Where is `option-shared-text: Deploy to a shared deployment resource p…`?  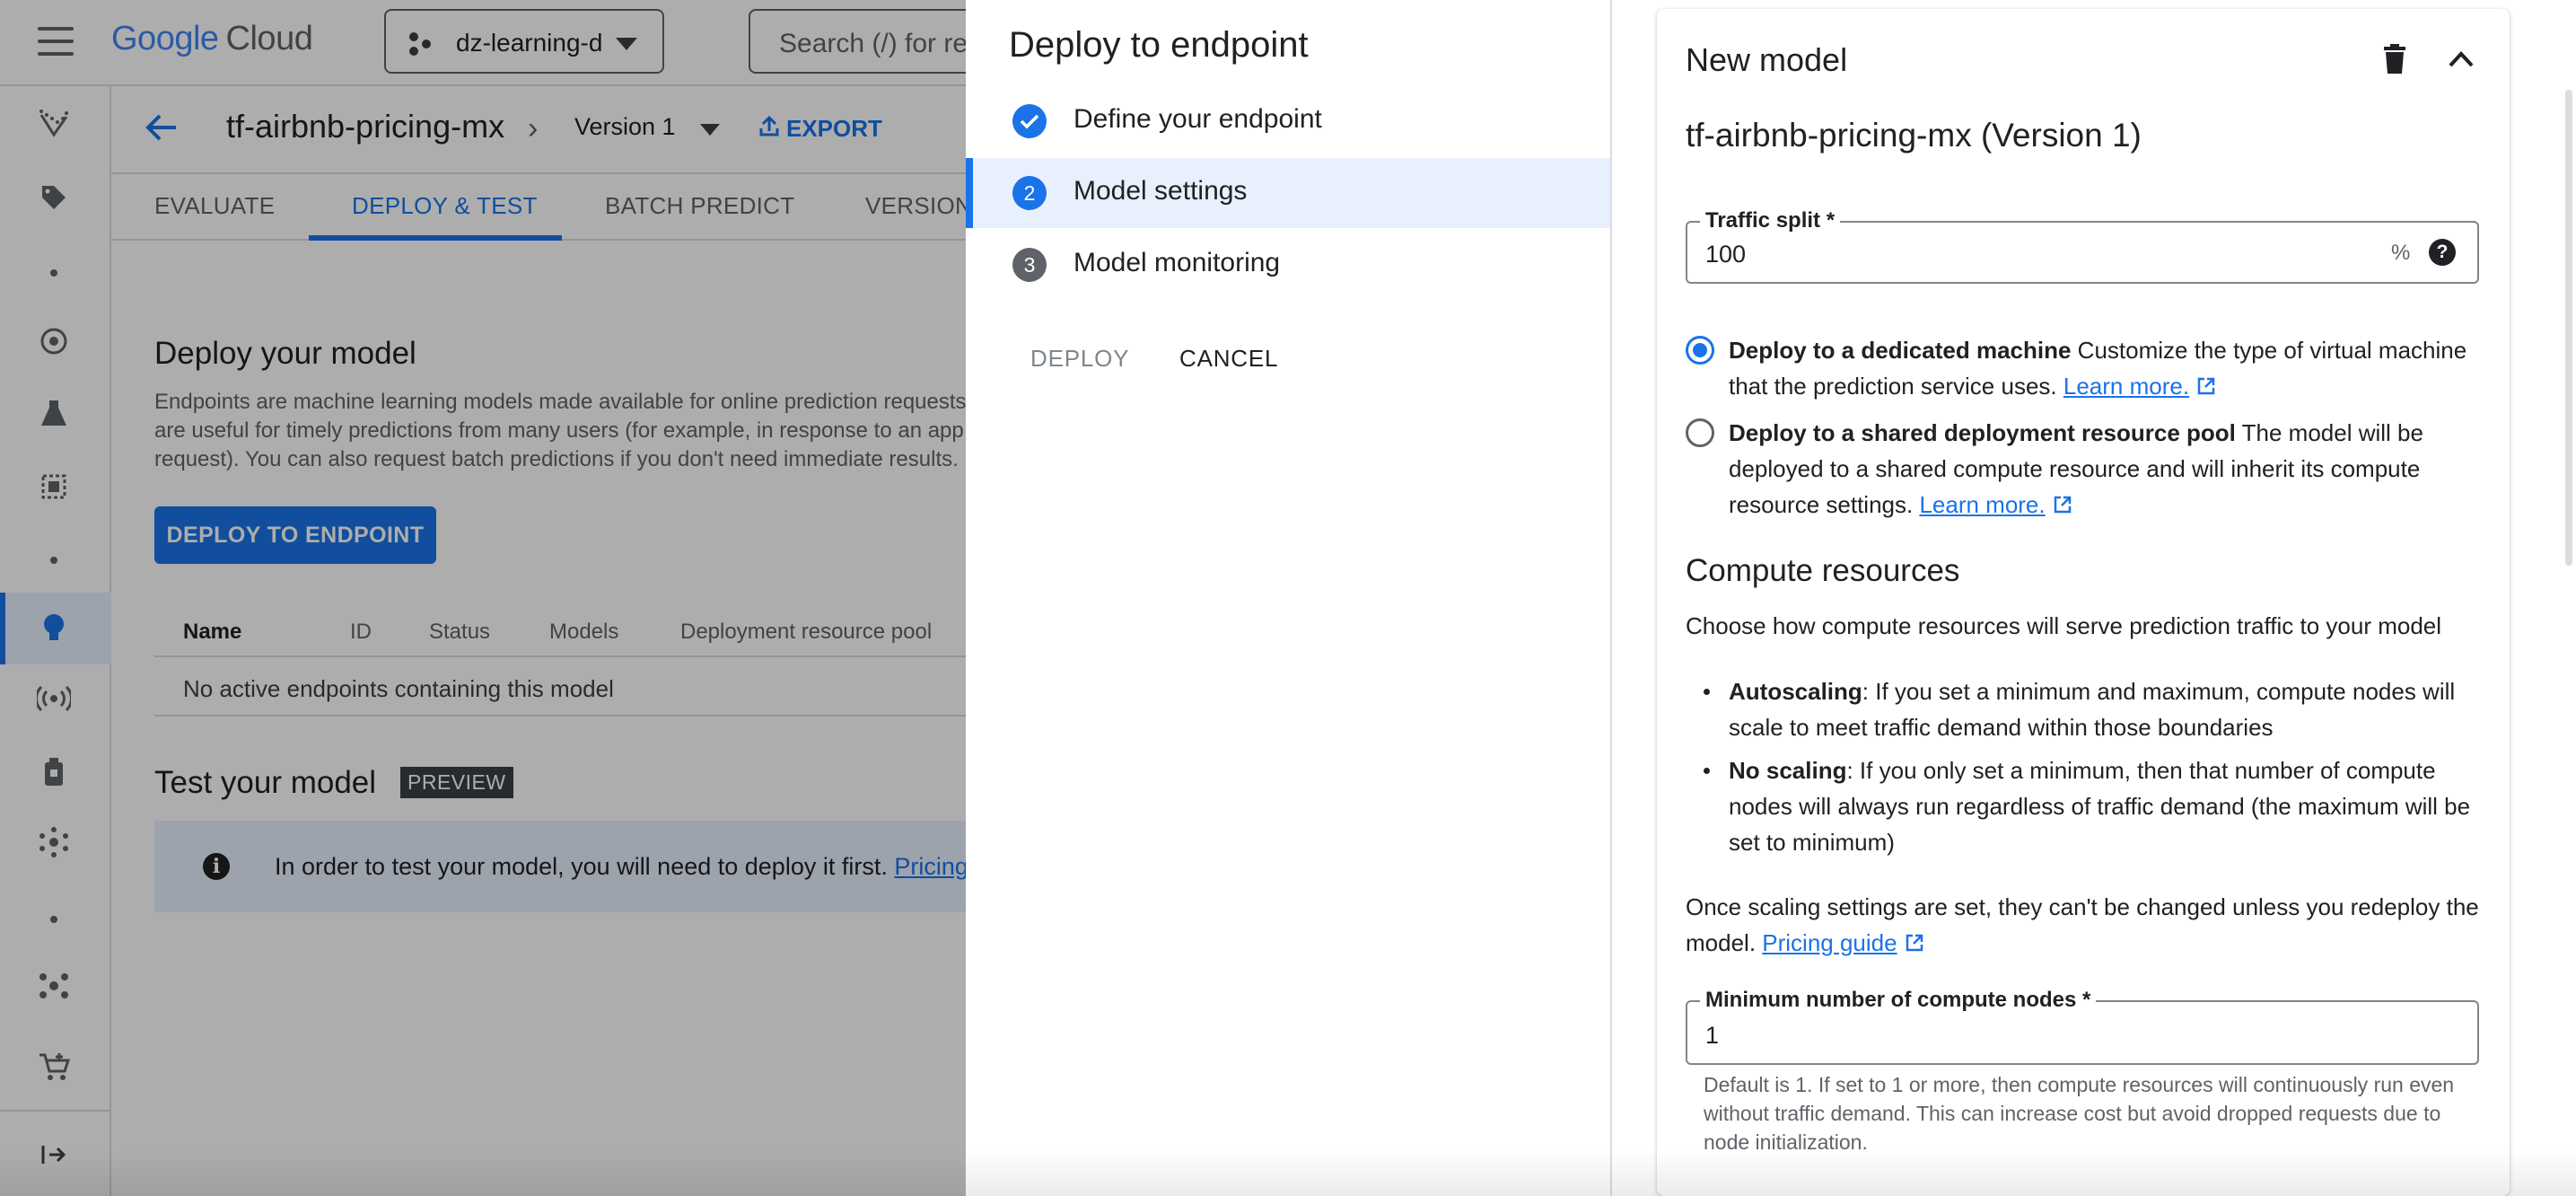
option-shared-text: Deploy to a shared deployment resource p… is located at coordinates (2106, 469).